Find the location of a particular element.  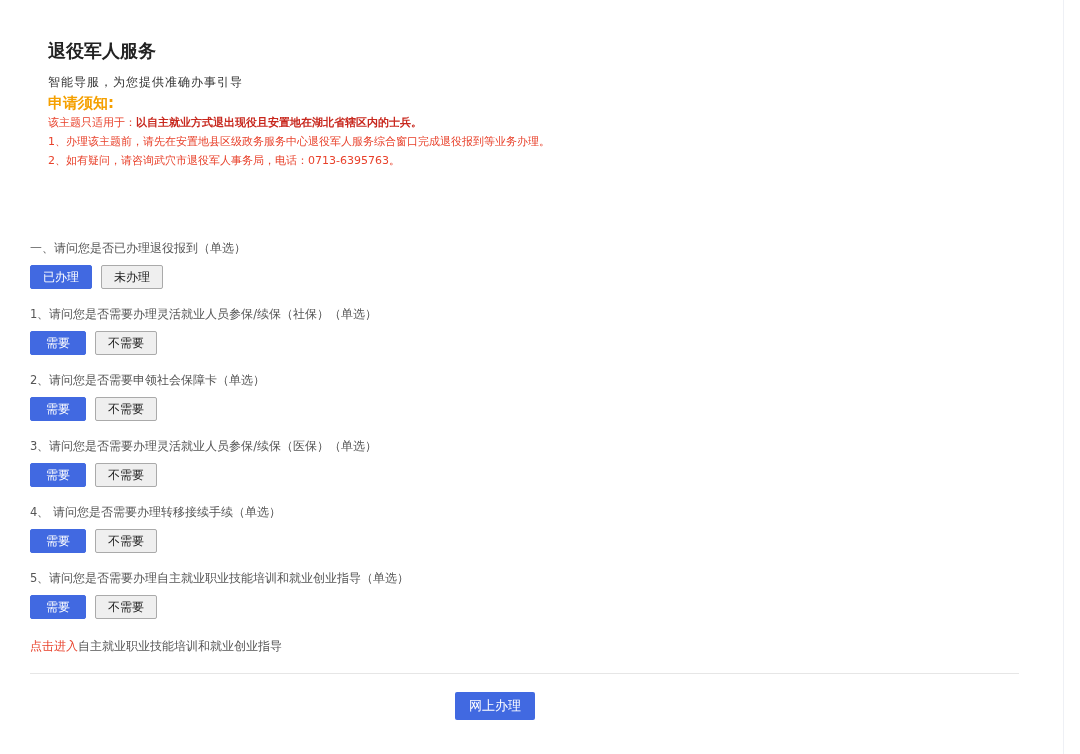

enter-link: 点击进入 is located at coordinates (54, 646).